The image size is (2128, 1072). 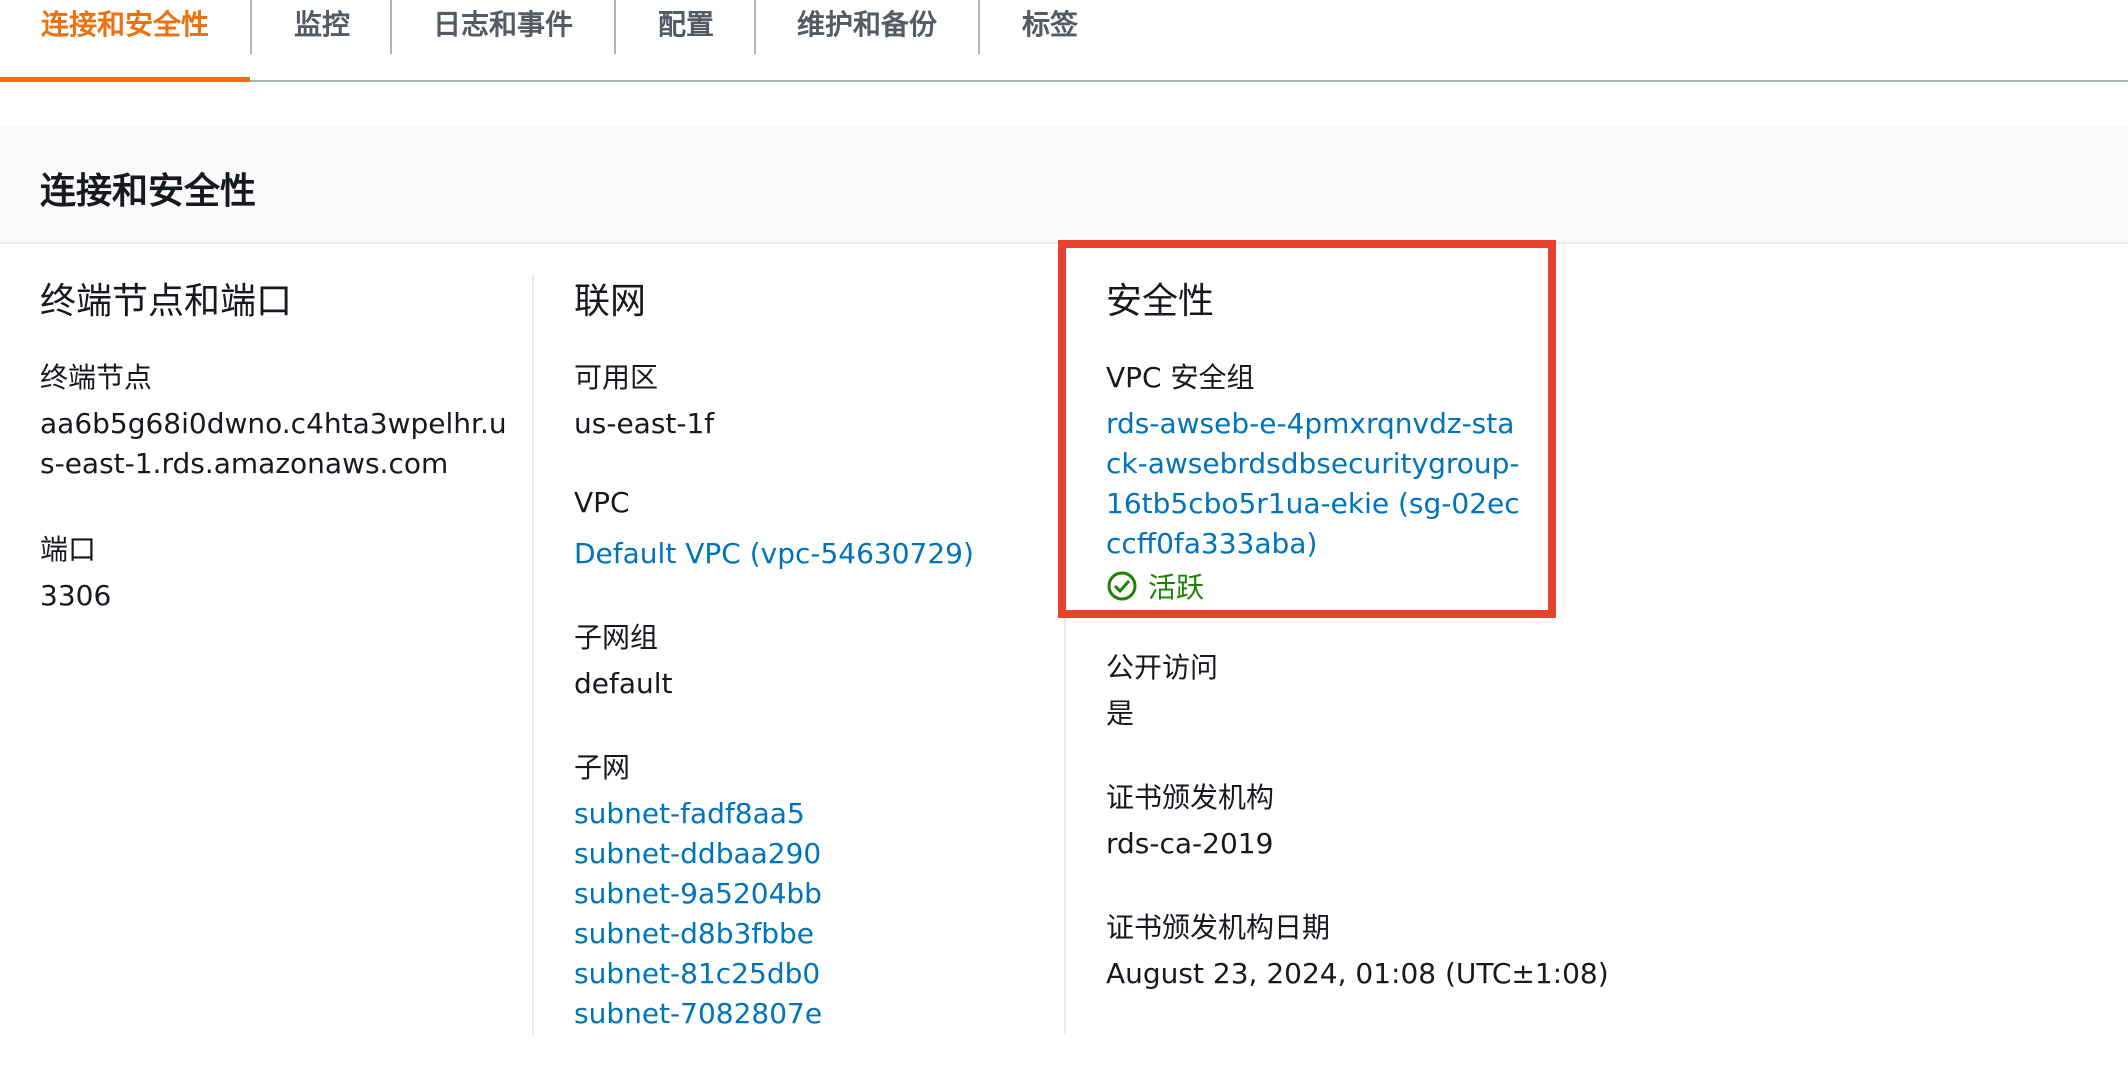 What do you see at coordinates (689, 814) in the screenshot?
I see `subnet-link: subnet-fadf8aa5` at bounding box center [689, 814].